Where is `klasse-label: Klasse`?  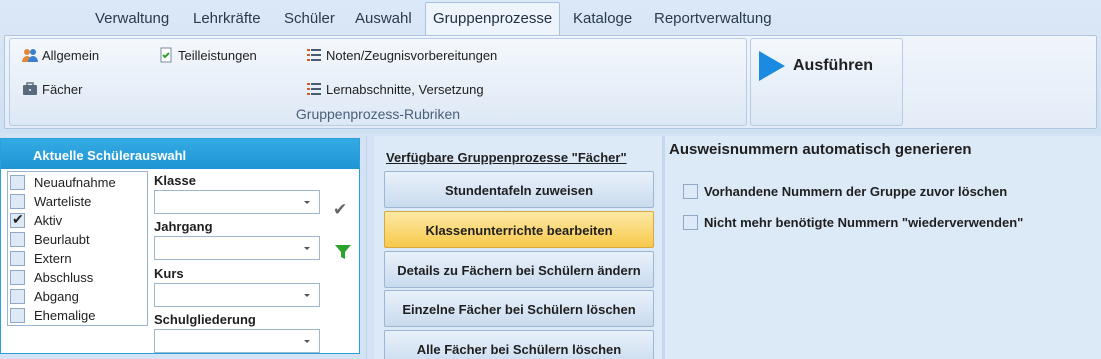 klasse-label: Klasse is located at coordinates (175, 180).